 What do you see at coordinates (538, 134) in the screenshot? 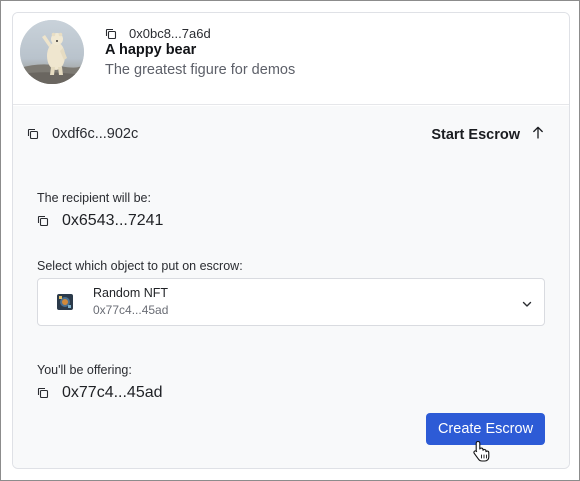
I see `arrow-up-icon` at bounding box center [538, 134].